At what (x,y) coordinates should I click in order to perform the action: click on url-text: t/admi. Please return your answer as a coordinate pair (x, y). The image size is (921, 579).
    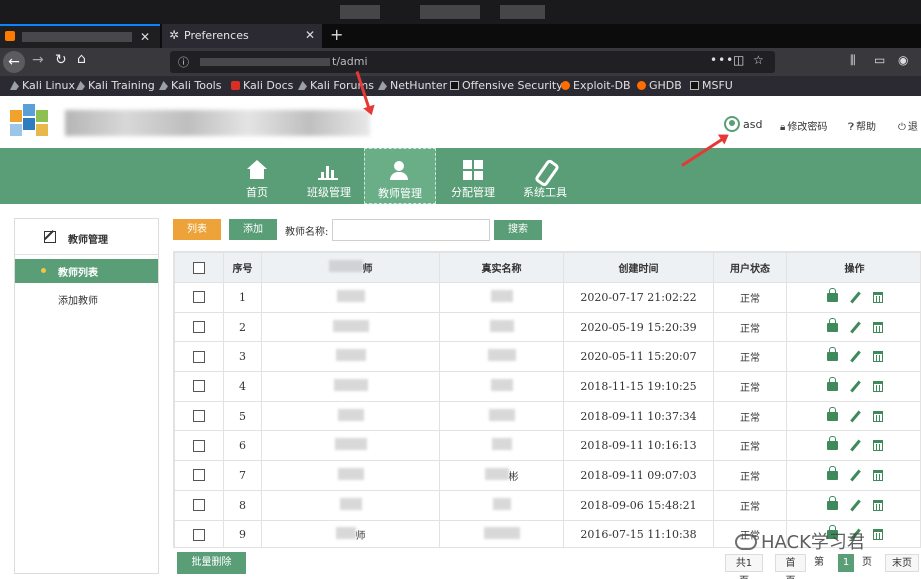
    Looking at the image, I should click on (350, 61).